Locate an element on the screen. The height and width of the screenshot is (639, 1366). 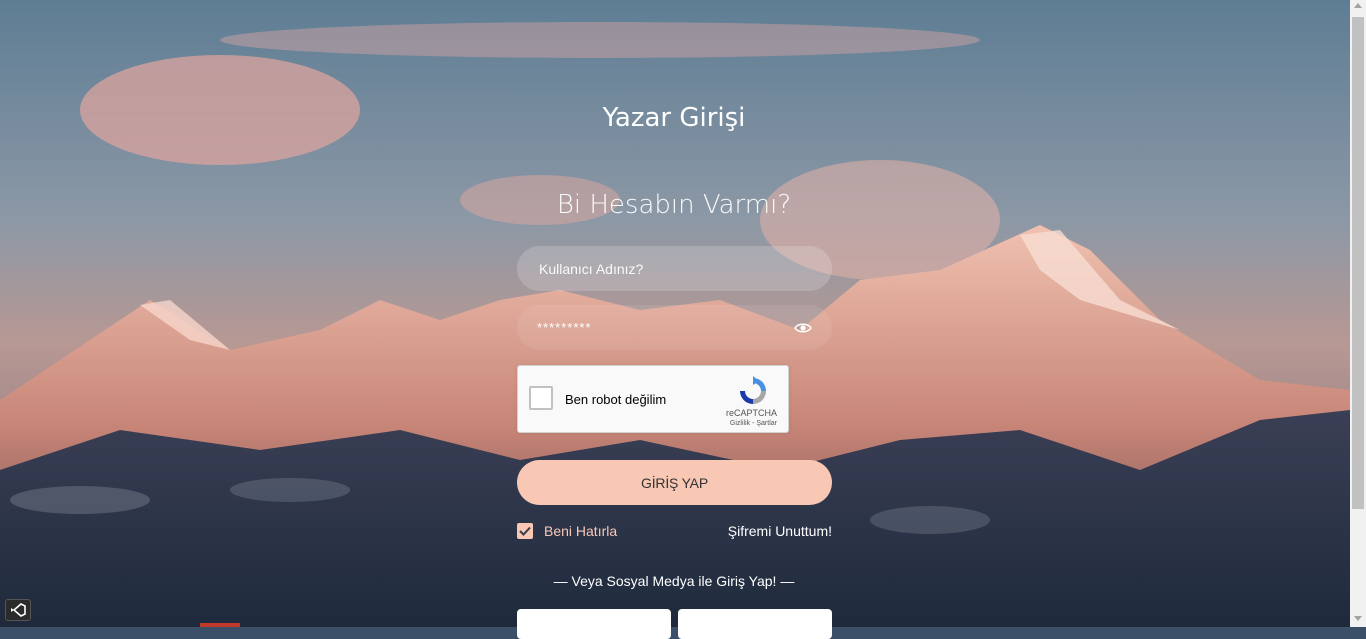
scroll-up-arrow-icon is located at coordinates (1358, 5).